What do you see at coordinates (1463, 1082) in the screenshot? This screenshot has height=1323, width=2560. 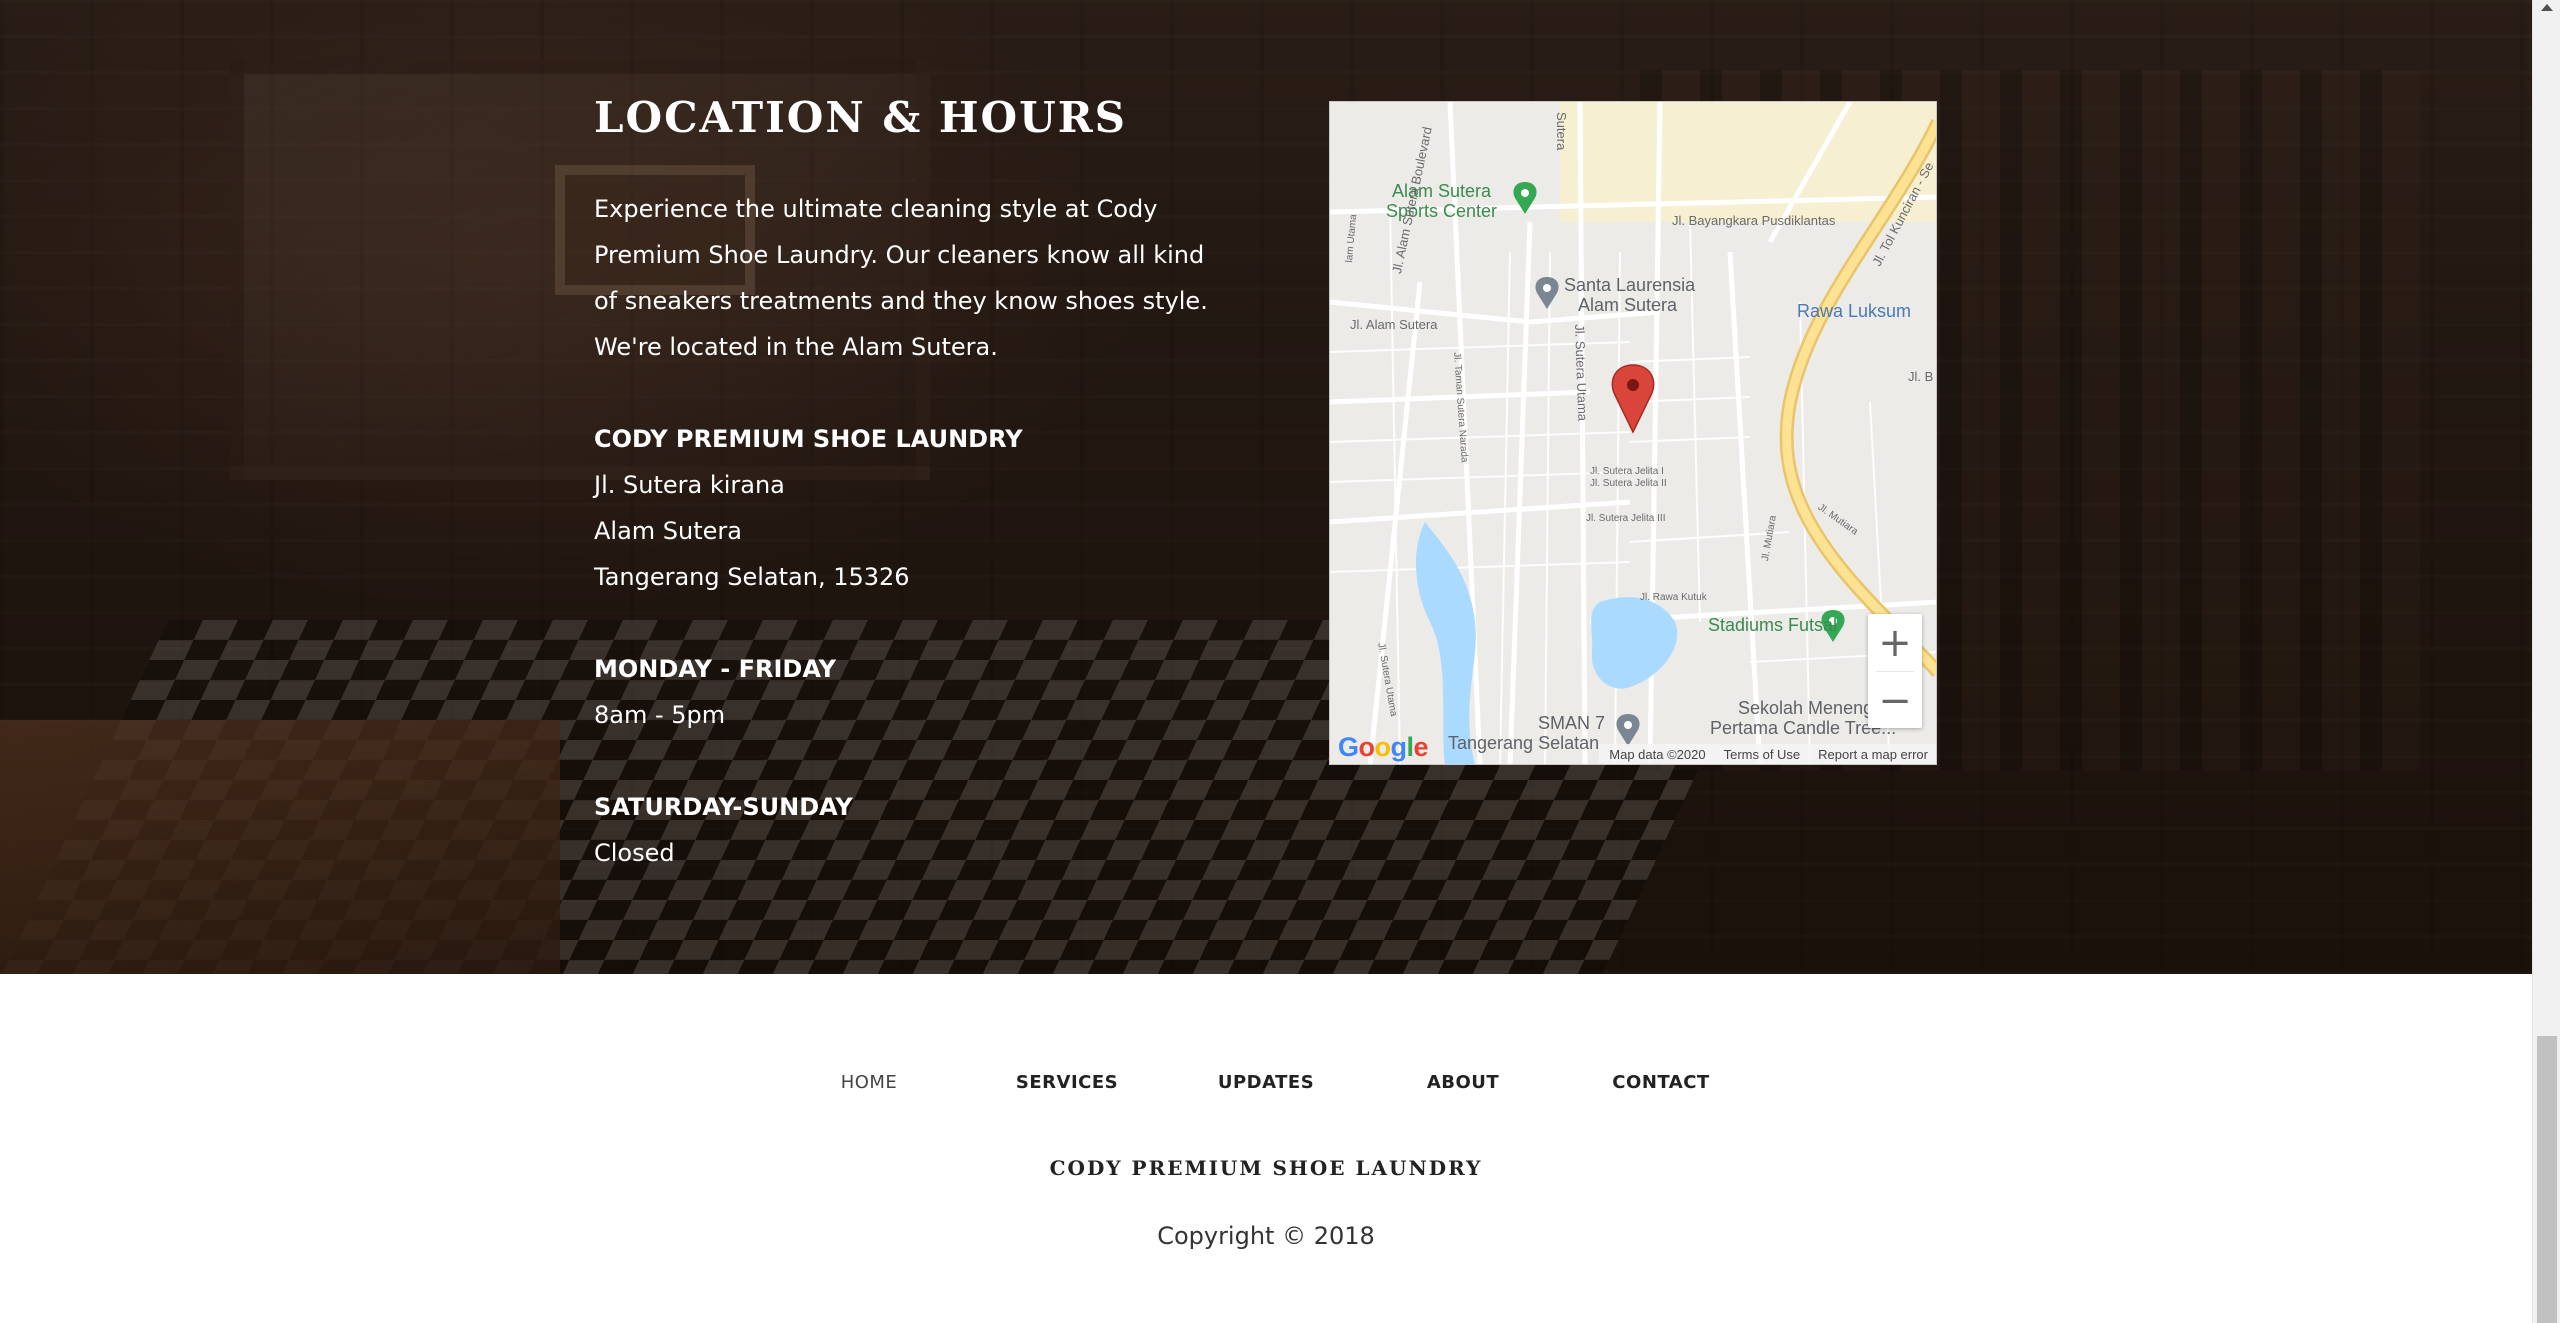 I see `nav-about-link: ABOUT` at bounding box center [1463, 1082].